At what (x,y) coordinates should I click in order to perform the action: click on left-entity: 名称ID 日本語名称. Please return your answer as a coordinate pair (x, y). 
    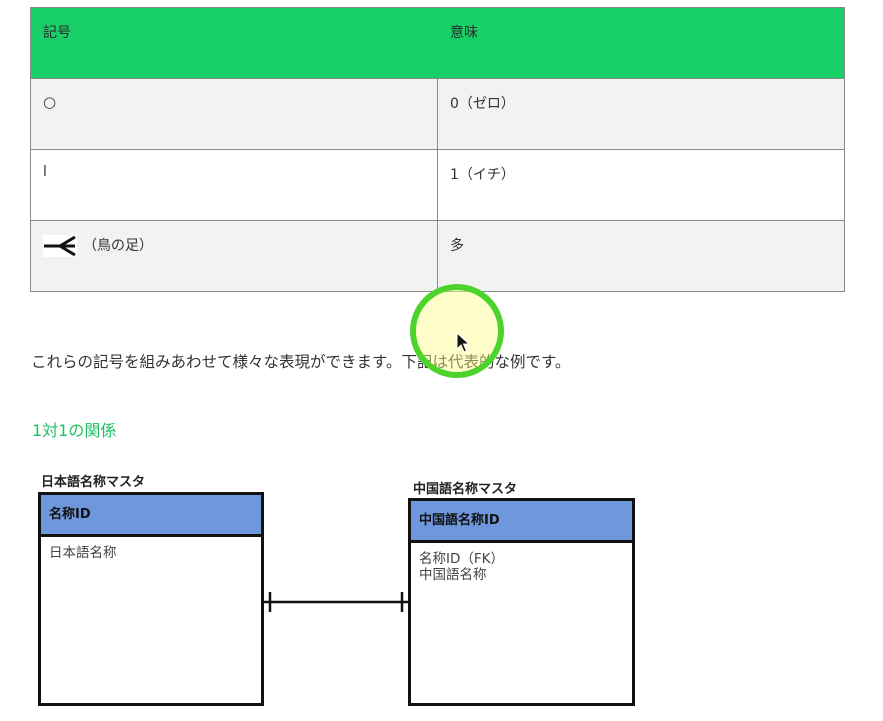
    Looking at the image, I should click on (151, 599).